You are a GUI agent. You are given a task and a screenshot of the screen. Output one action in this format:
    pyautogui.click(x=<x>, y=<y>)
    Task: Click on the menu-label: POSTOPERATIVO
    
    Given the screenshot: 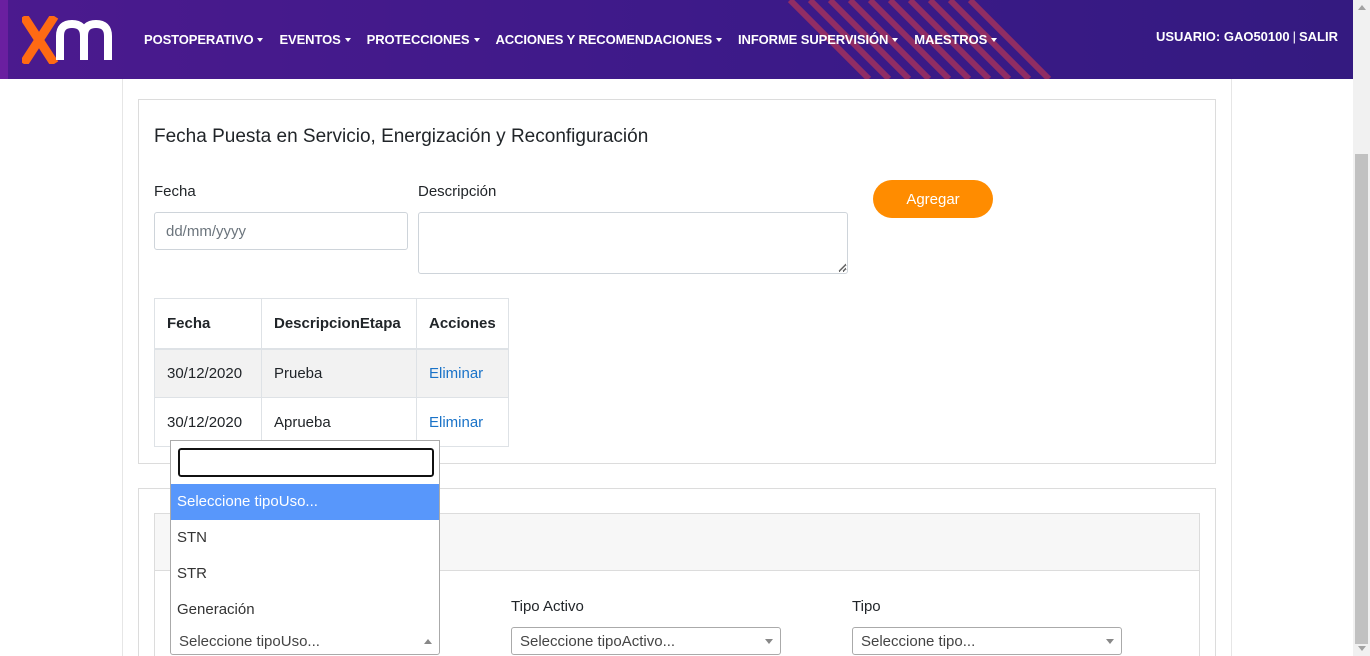 What is the action you would take?
    pyautogui.click(x=199, y=39)
    